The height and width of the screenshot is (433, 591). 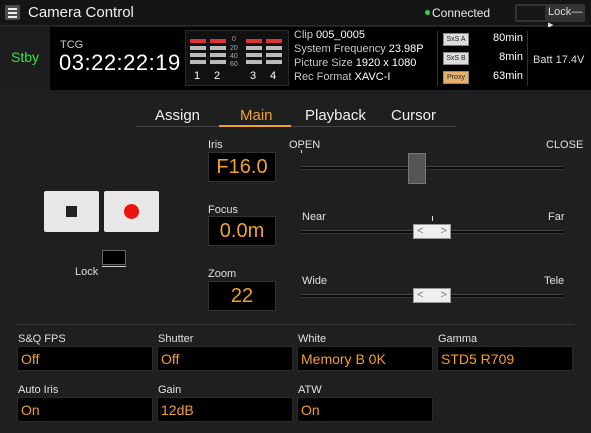 I want to click on white-value: Memory B 0K, so click(x=365, y=358).